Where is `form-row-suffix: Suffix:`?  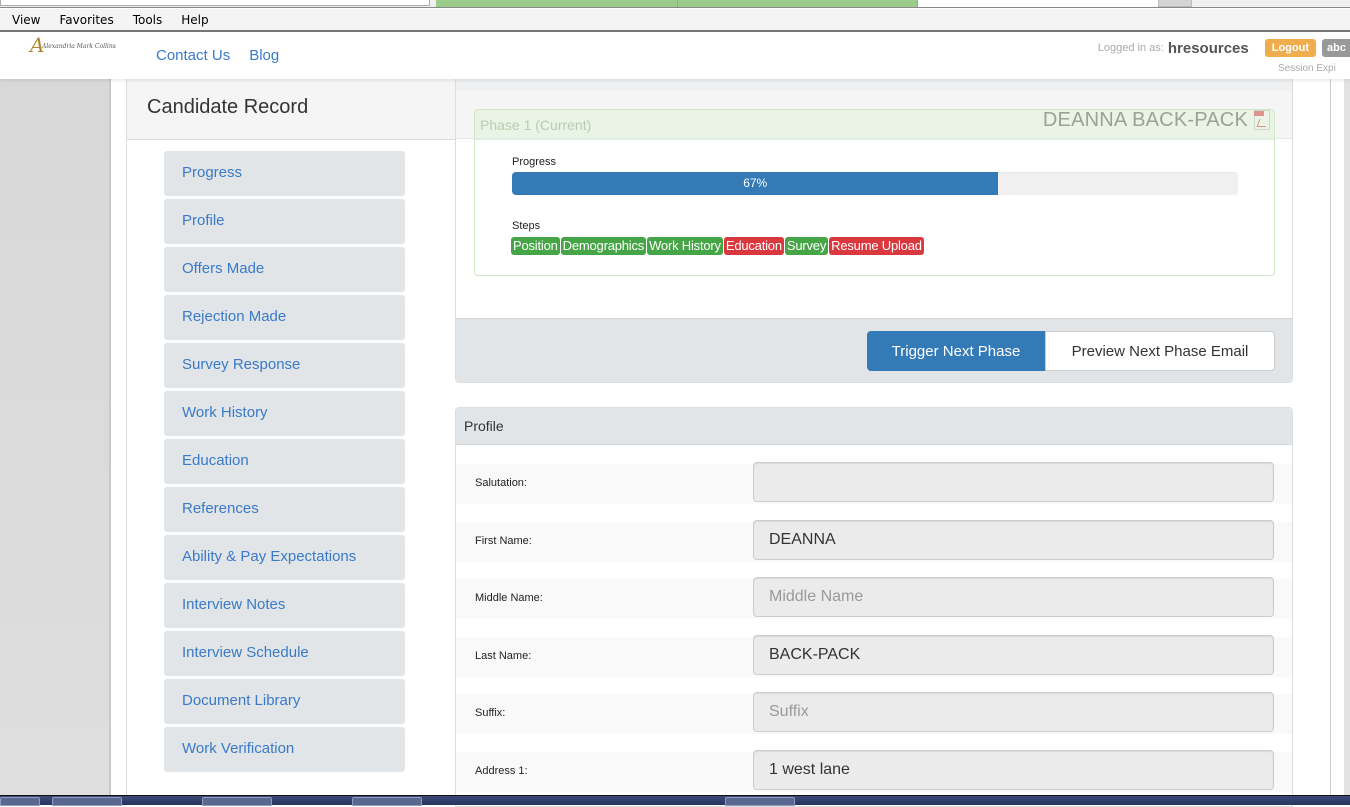 form-row-suffix: Suffix: is located at coordinates (874, 713).